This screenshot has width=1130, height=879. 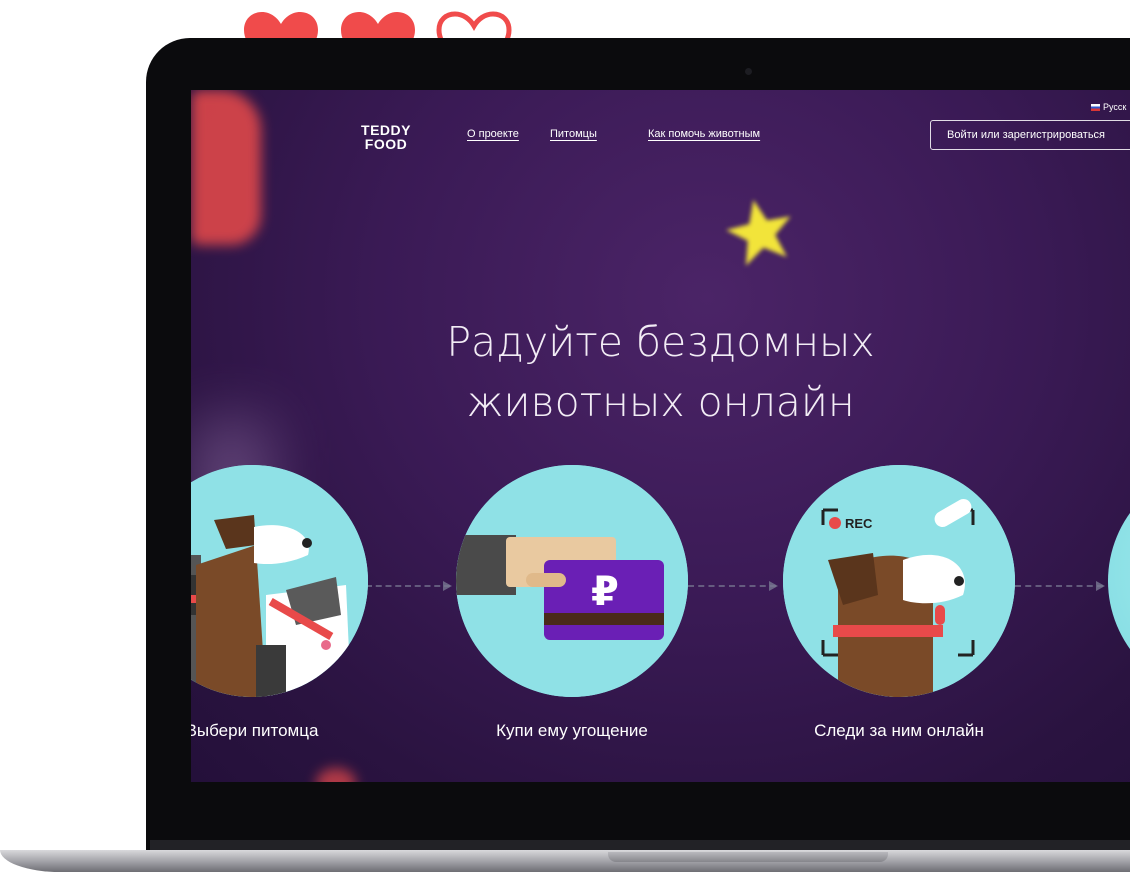 I want to click on hero-title-line: Радуйте бездомных, so click(x=660, y=342).